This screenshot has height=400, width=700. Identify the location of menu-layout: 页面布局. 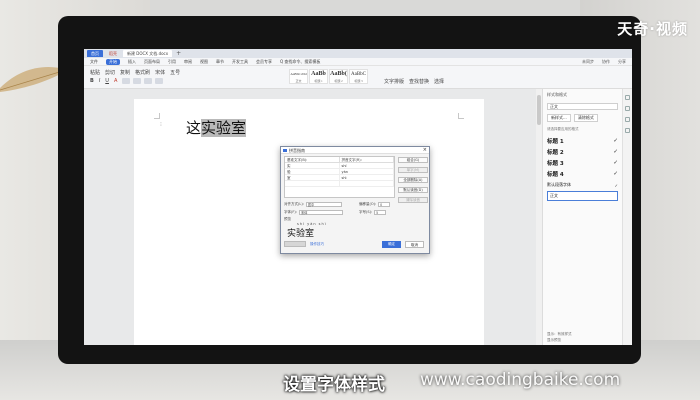
(152, 62).